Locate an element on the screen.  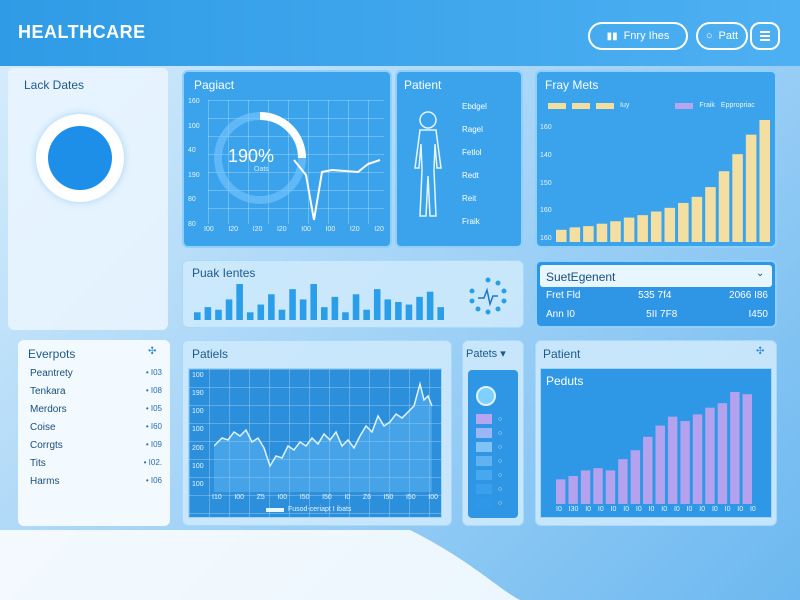
x-tick: I10 is located at coordinates (217, 497).